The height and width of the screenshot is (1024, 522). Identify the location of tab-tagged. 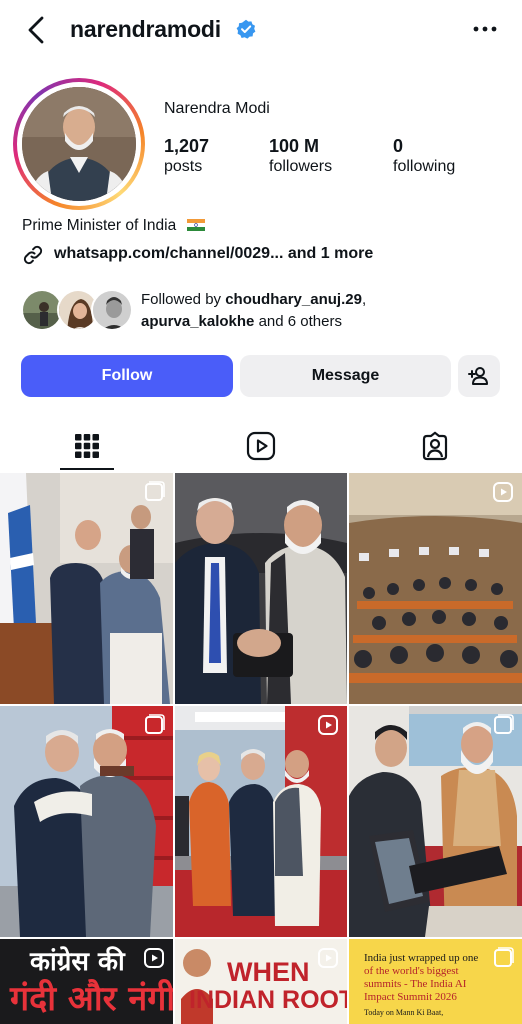
(435, 446).